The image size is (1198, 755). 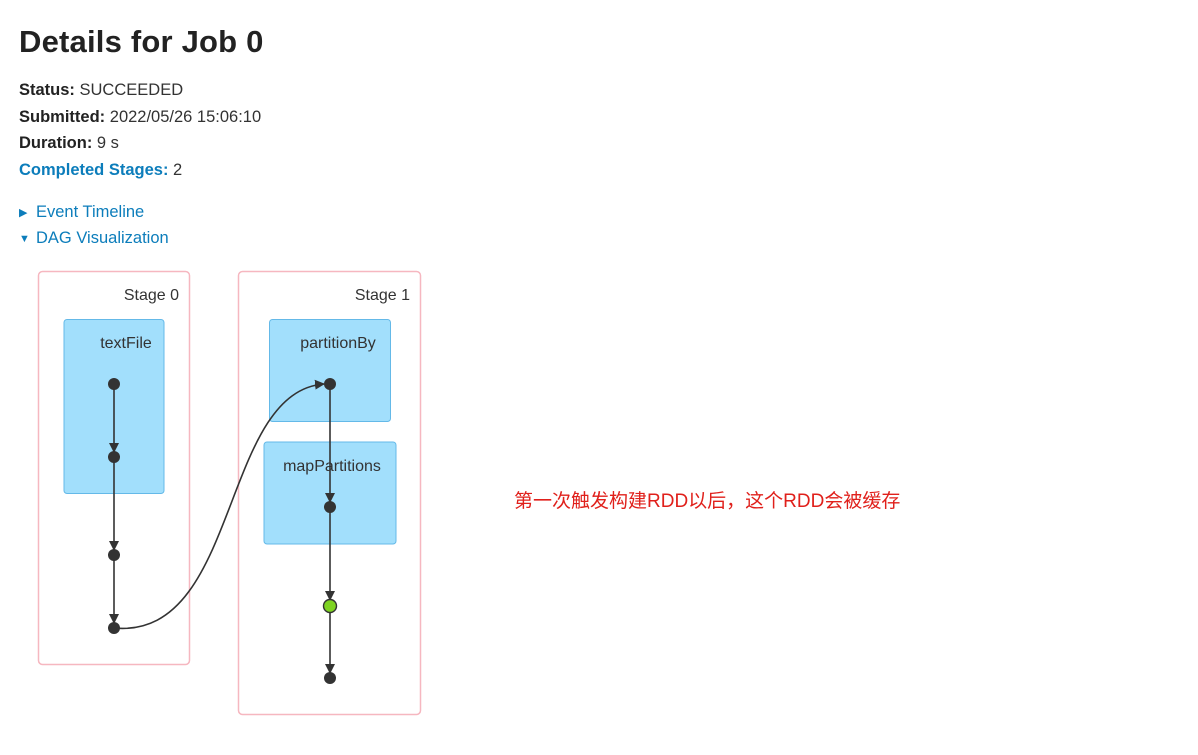 What do you see at coordinates (330, 606) in the screenshot?
I see `cached-rdd-node` at bounding box center [330, 606].